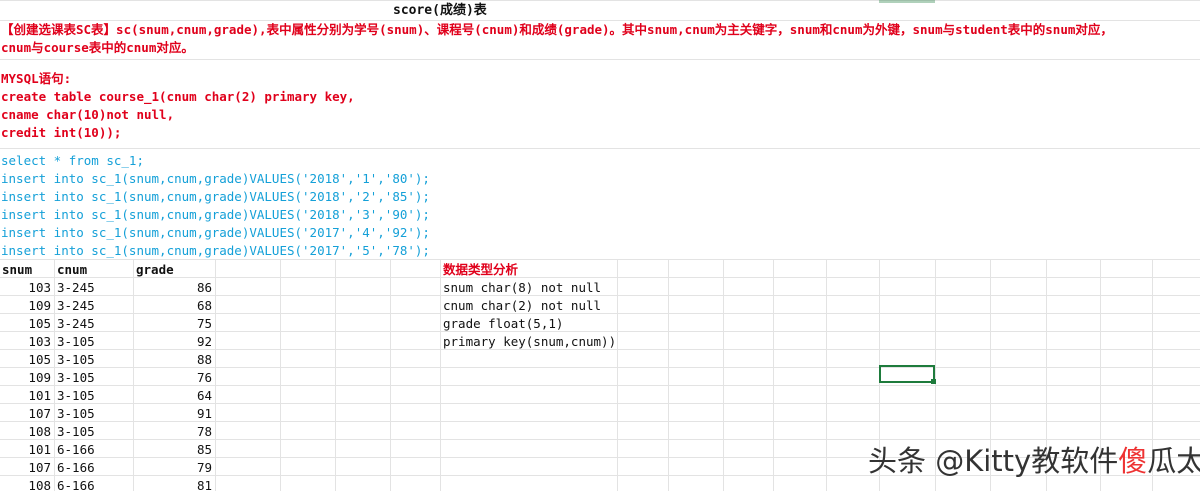 Image resolution: width=1200 pixels, height=495 pixels. Describe the element at coordinates (17, 270) in the screenshot. I see `header-snum: snum` at that location.